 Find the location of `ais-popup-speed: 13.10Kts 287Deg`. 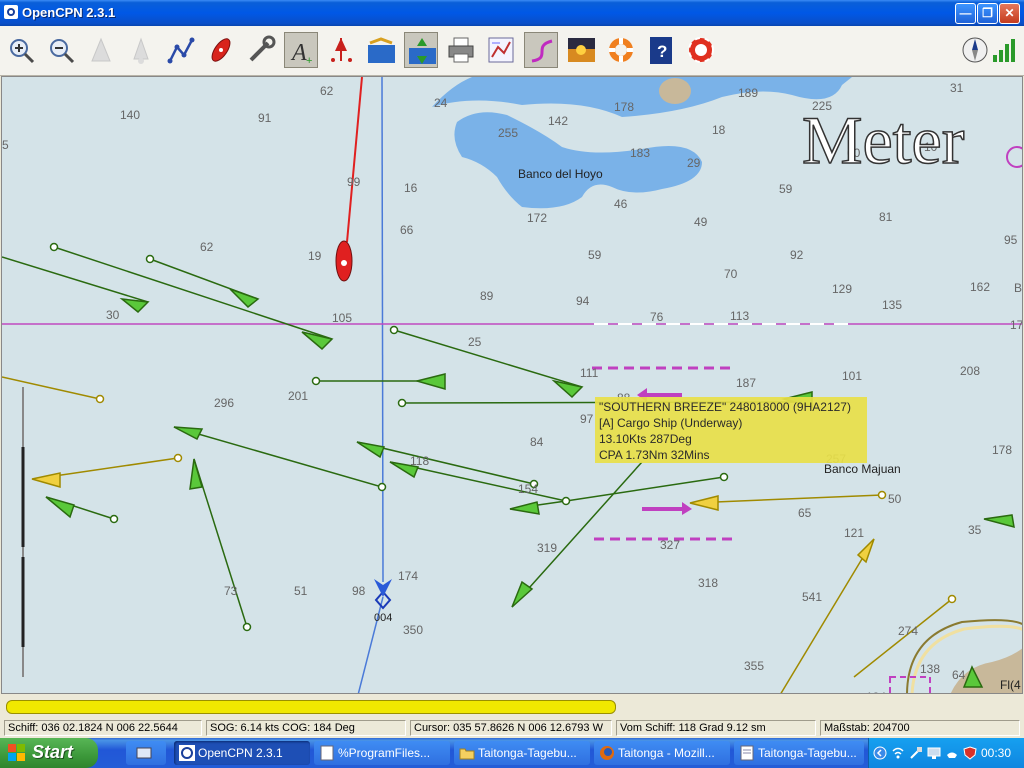

ais-popup-speed: 13.10Kts 287Deg is located at coordinates (645, 439).